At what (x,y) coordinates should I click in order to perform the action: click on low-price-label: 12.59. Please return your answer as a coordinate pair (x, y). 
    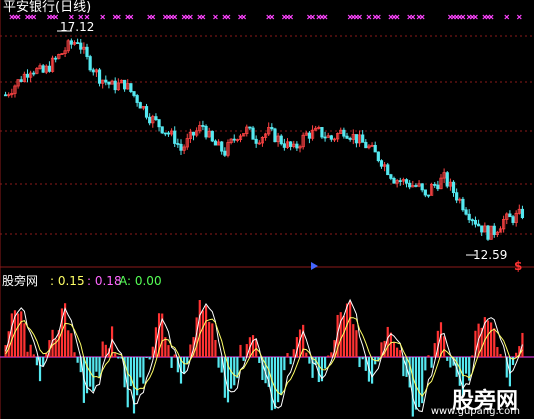
    Looking at the image, I should click on (490, 255).